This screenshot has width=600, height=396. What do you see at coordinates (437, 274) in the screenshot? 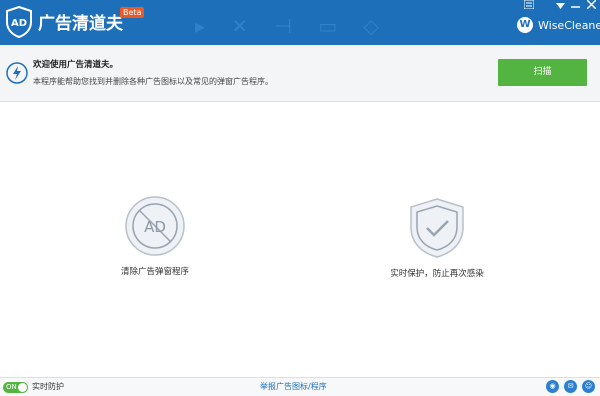
I see `realtime-protection-label: 实时保护，防止再次感染` at bounding box center [437, 274].